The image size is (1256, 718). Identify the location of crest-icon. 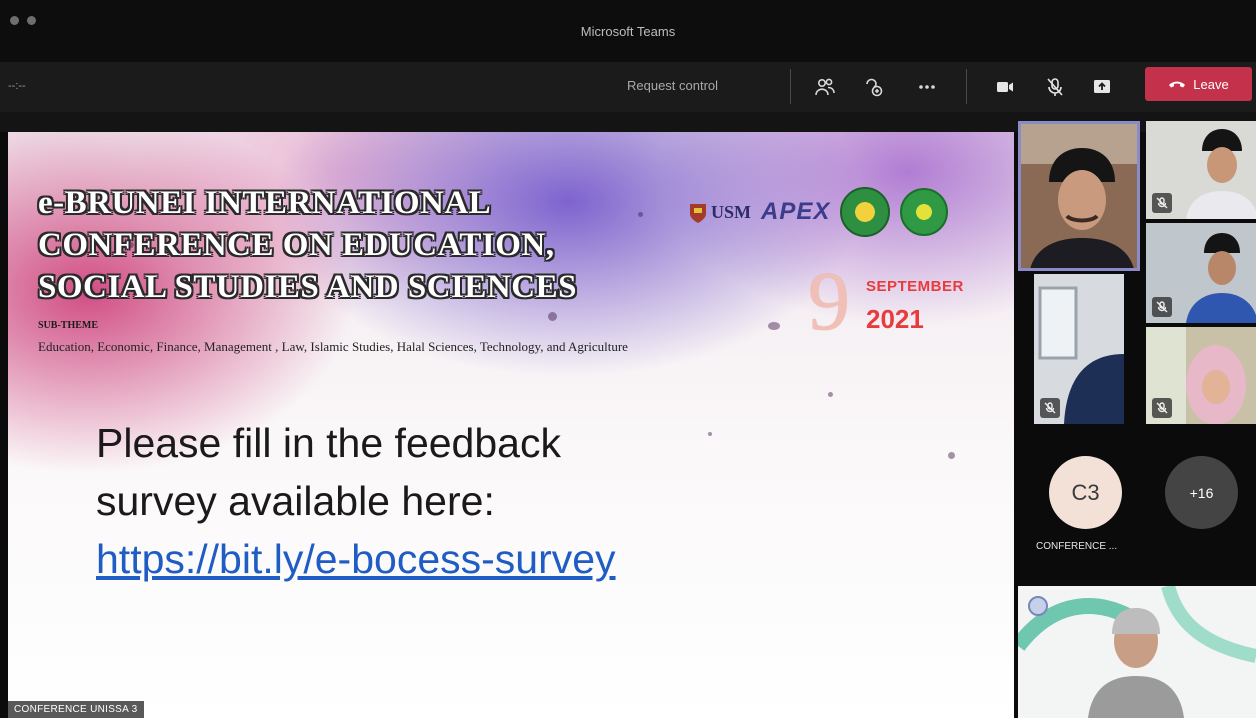
(698, 213).